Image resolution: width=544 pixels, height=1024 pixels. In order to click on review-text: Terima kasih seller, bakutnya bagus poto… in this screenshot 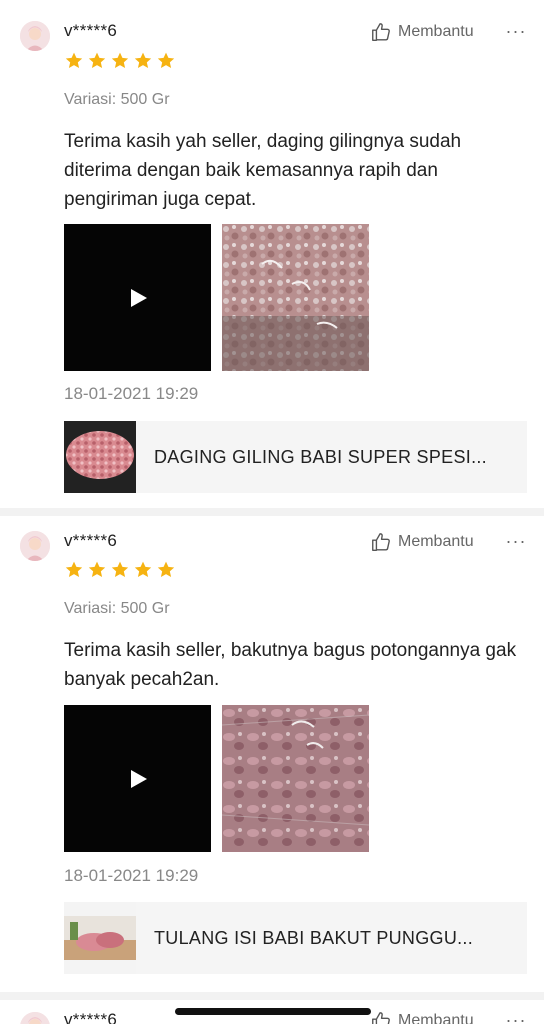, I will do `click(290, 665)`.